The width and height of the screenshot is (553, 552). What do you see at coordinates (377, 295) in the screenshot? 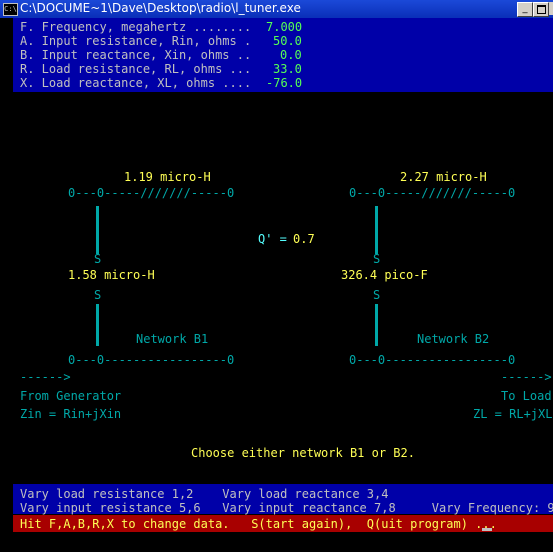
I see `network-b2-shunt-mark-bottom: S` at bounding box center [377, 295].